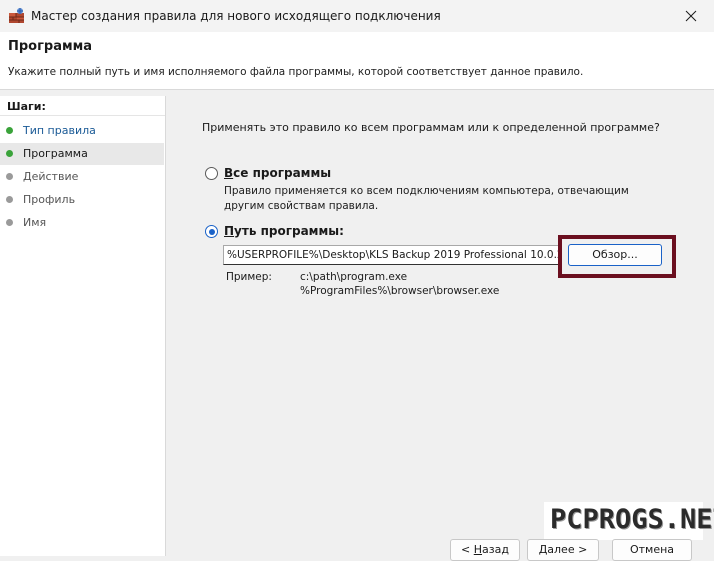 The image size is (714, 561). I want to click on step-label: Имя, so click(35, 222).